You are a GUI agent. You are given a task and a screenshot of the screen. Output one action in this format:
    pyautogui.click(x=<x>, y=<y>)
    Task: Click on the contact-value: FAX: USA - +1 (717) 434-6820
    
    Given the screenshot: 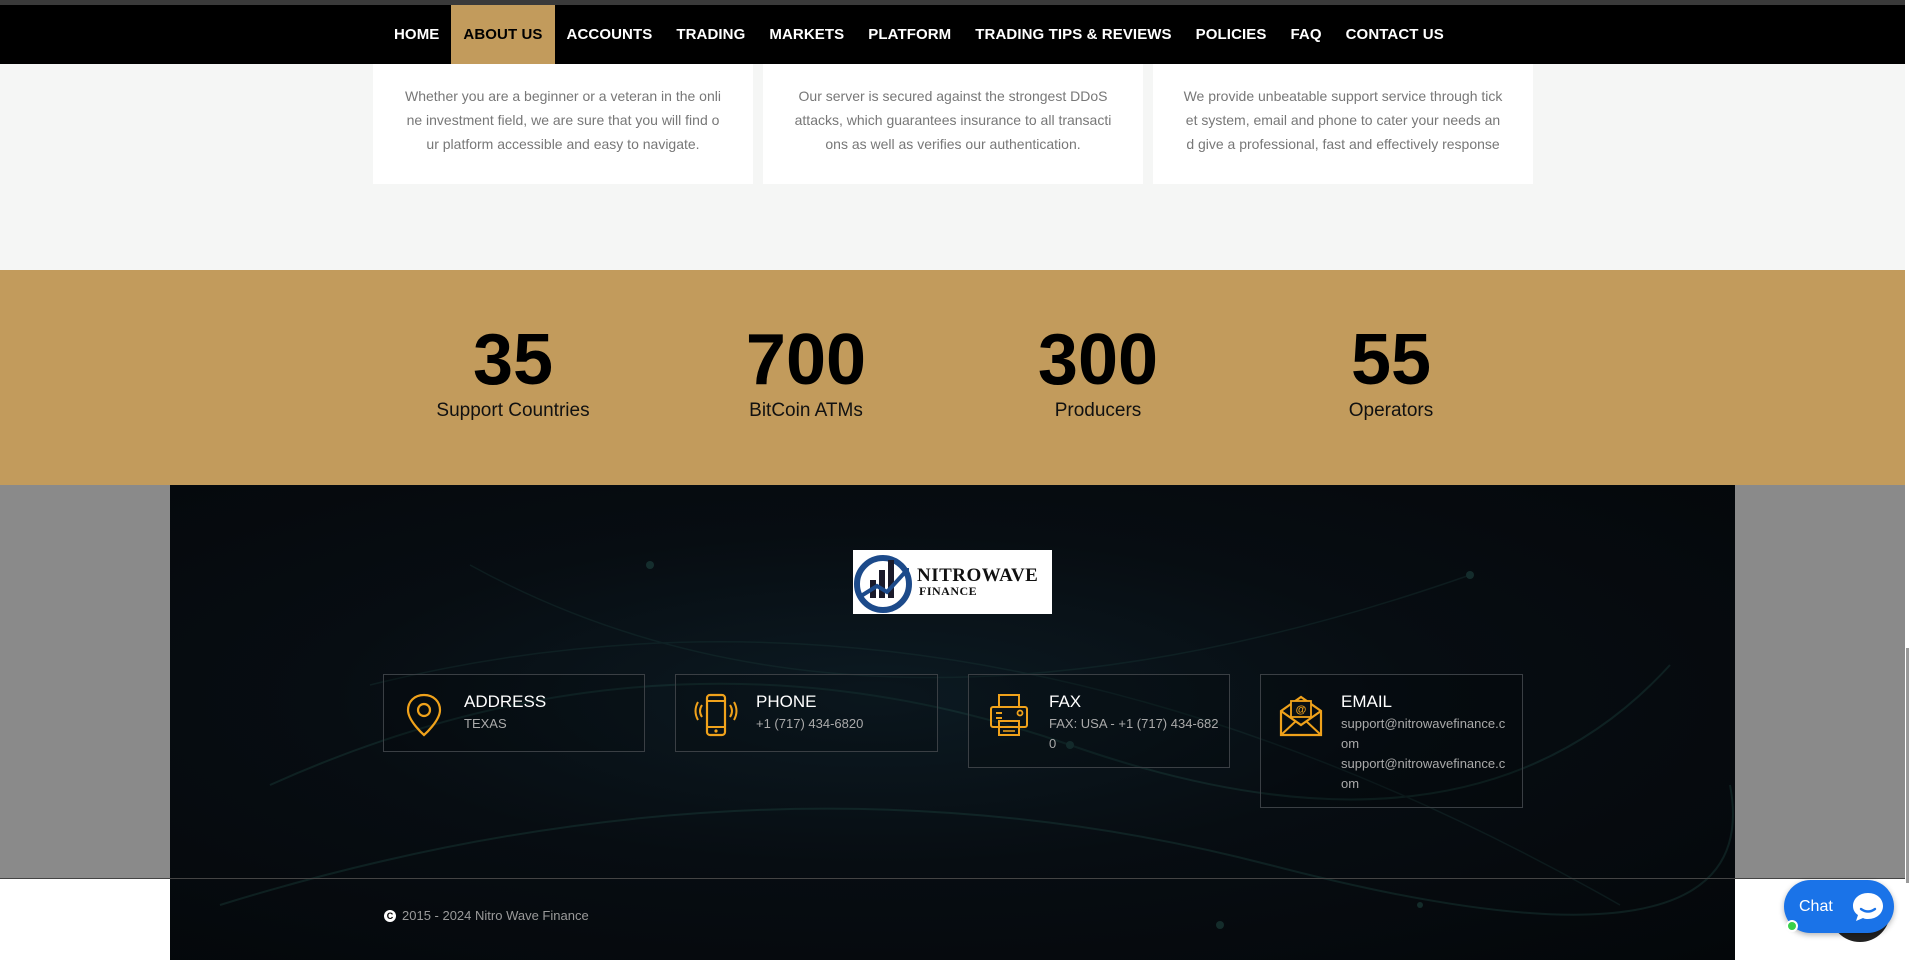 What is the action you would take?
    pyautogui.click(x=1134, y=733)
    